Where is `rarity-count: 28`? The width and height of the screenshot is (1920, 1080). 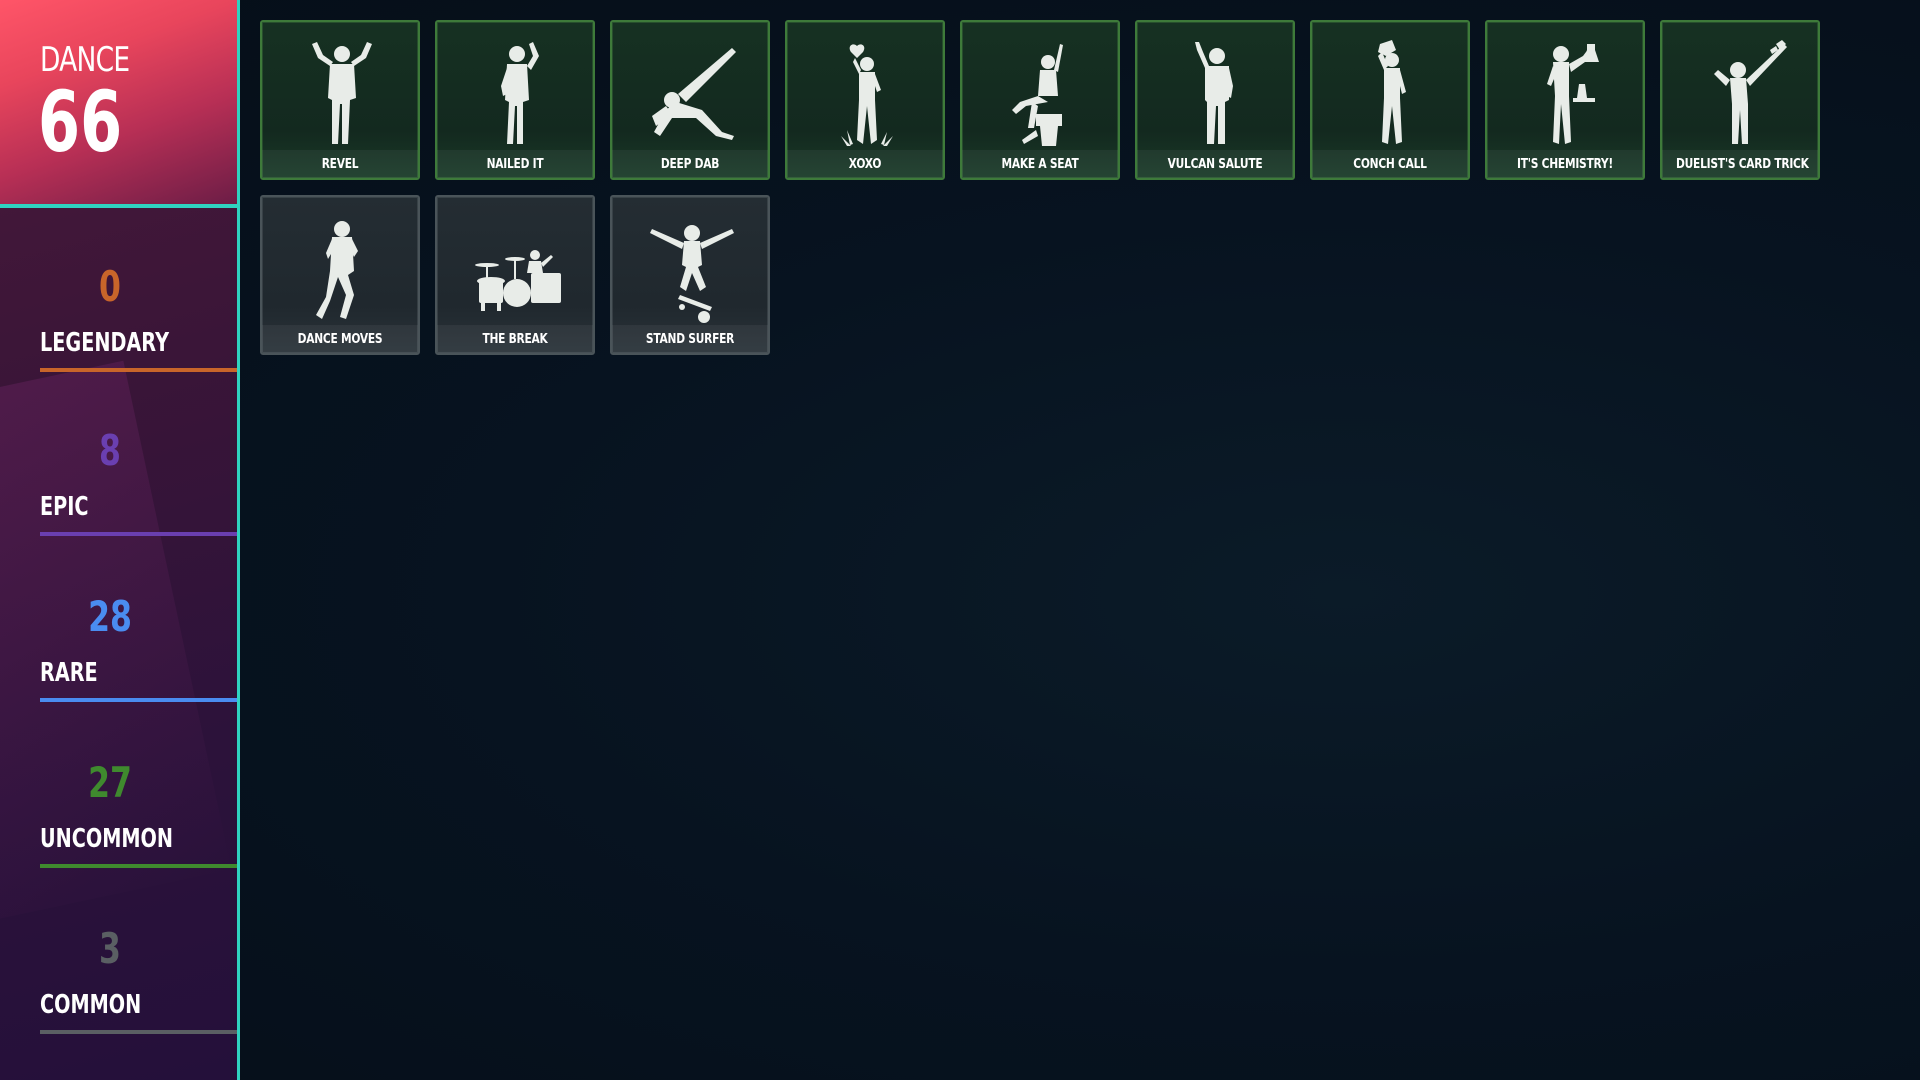 rarity-count: 28 is located at coordinates (110, 616).